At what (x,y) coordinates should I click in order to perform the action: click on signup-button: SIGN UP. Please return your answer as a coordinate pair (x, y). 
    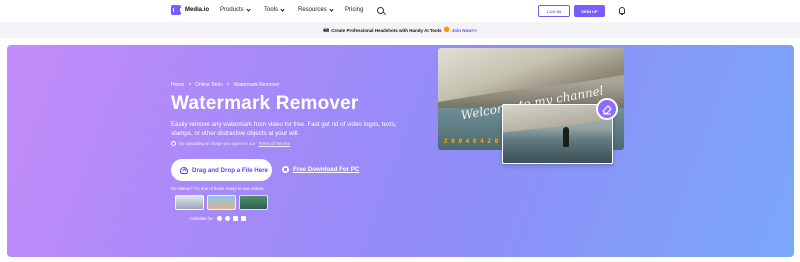
    Looking at the image, I should click on (589, 11).